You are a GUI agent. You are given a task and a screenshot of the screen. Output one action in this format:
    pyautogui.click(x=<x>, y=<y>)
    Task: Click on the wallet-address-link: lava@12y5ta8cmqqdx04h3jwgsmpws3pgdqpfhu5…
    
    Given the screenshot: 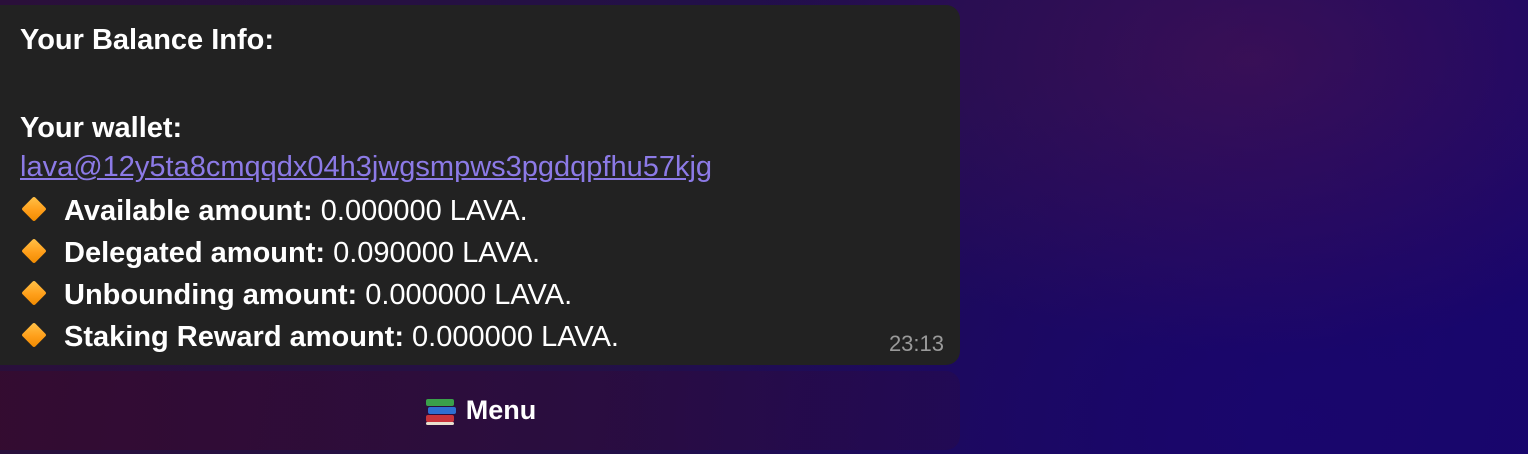 What is the action you would take?
    pyautogui.click(x=366, y=167)
    